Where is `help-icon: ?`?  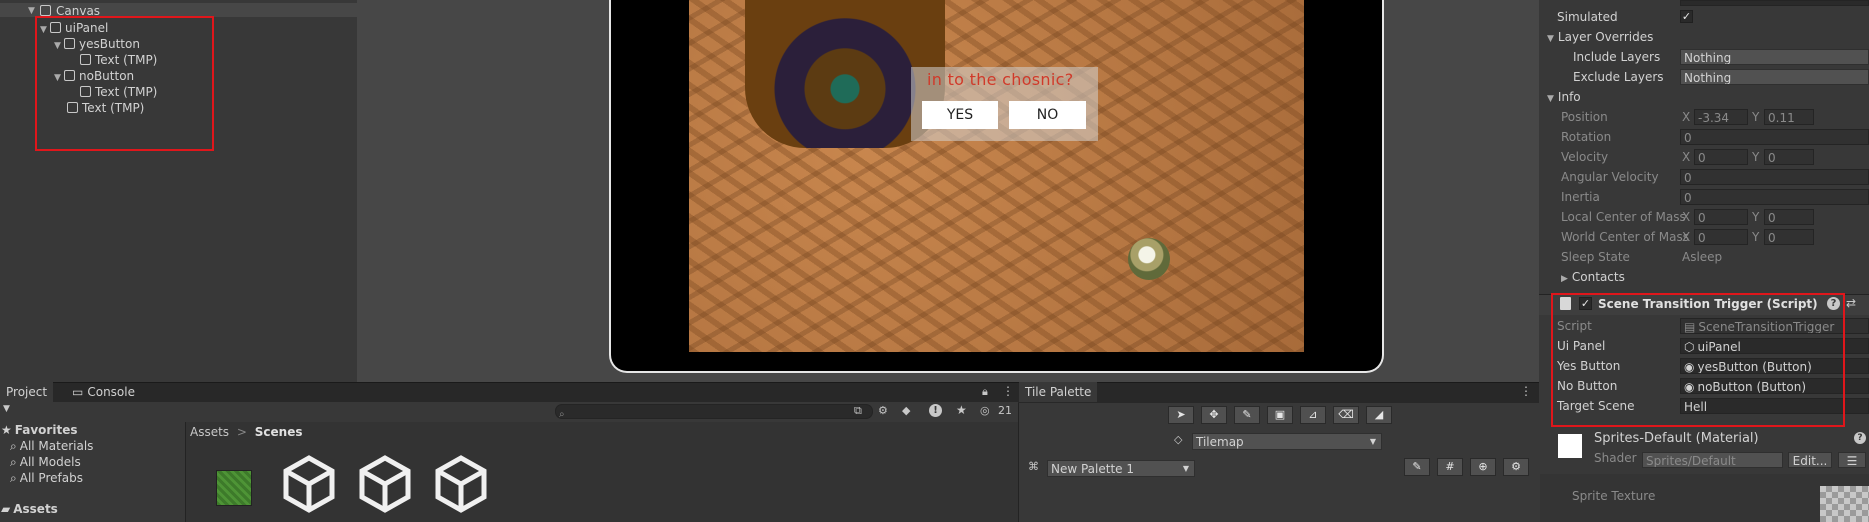
help-icon: ? is located at coordinates (1860, 438).